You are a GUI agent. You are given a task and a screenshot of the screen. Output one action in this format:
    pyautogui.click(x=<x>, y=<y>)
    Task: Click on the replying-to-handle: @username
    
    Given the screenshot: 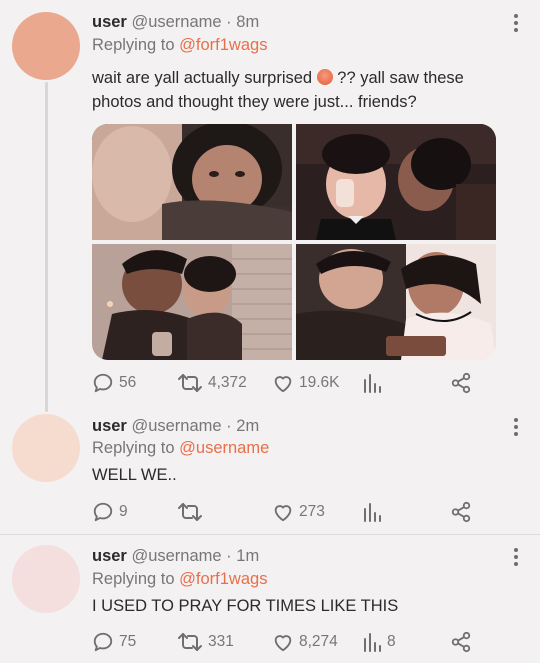 What is the action you would take?
    pyautogui.click(x=224, y=448)
    